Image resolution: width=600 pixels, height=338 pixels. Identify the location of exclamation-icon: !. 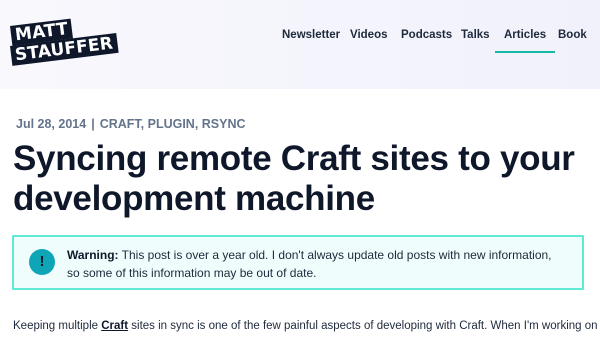
(42, 262).